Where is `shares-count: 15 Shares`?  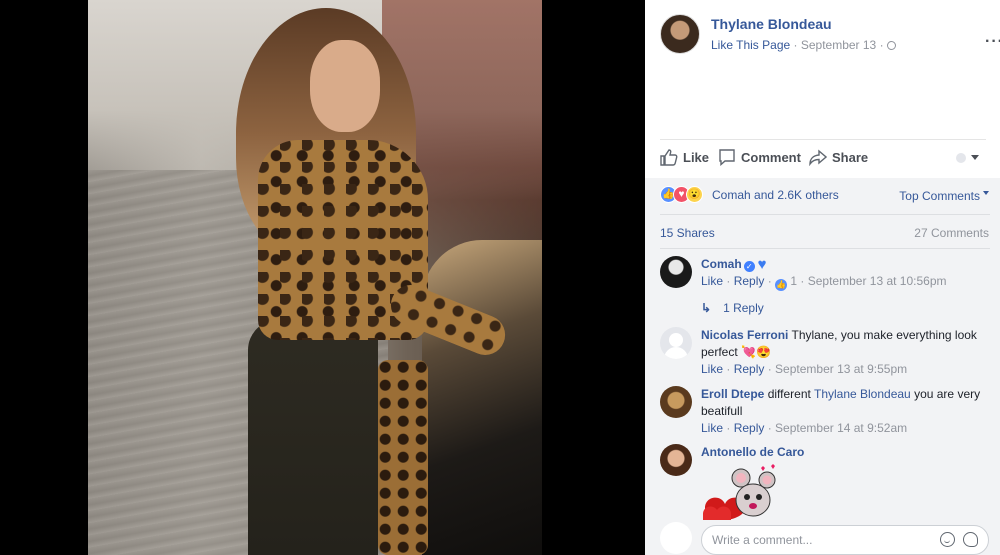
shares-count: 15 Shares is located at coordinates (687, 233).